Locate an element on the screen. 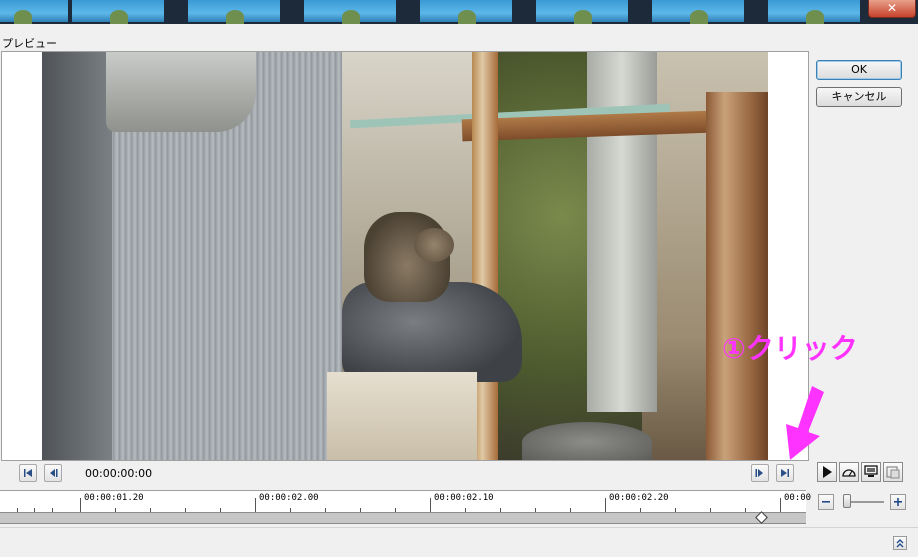 The image size is (918, 557). ruler-label: 00:00:02.00 is located at coordinates (289, 498).